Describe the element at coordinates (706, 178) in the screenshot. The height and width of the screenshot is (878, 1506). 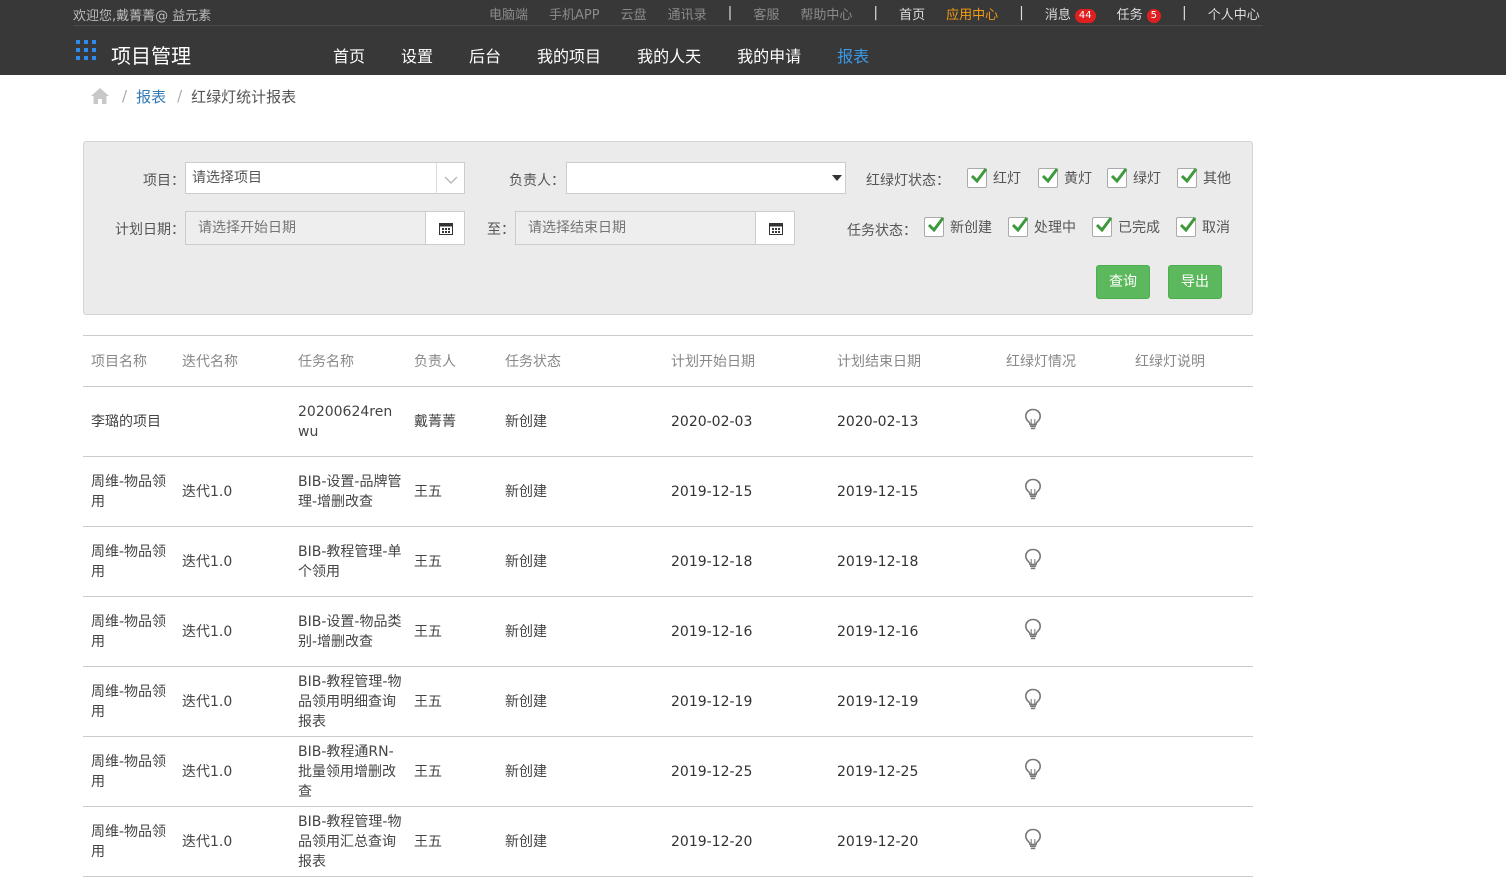
I see `owner-select` at that location.